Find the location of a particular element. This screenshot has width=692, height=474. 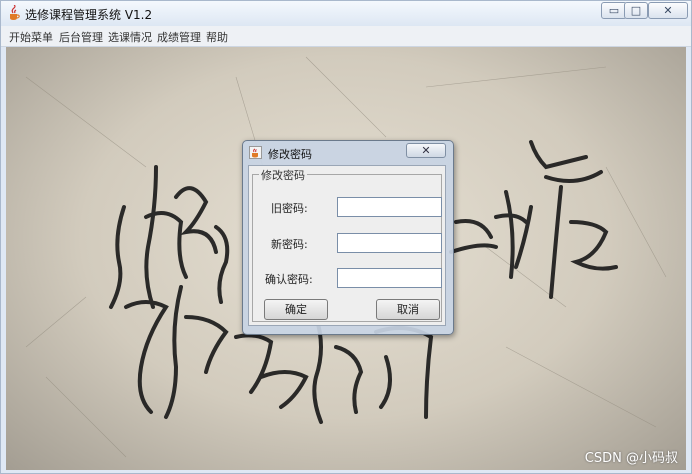

minimize-icon: ▭ is located at coordinates (614, 10).